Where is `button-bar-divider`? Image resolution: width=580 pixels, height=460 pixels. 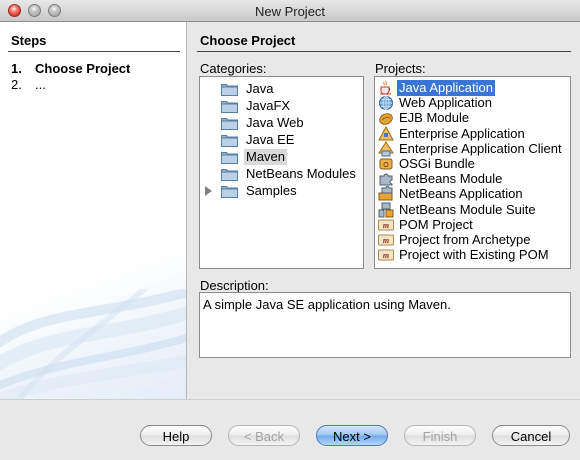 button-bar-divider is located at coordinates (290, 399).